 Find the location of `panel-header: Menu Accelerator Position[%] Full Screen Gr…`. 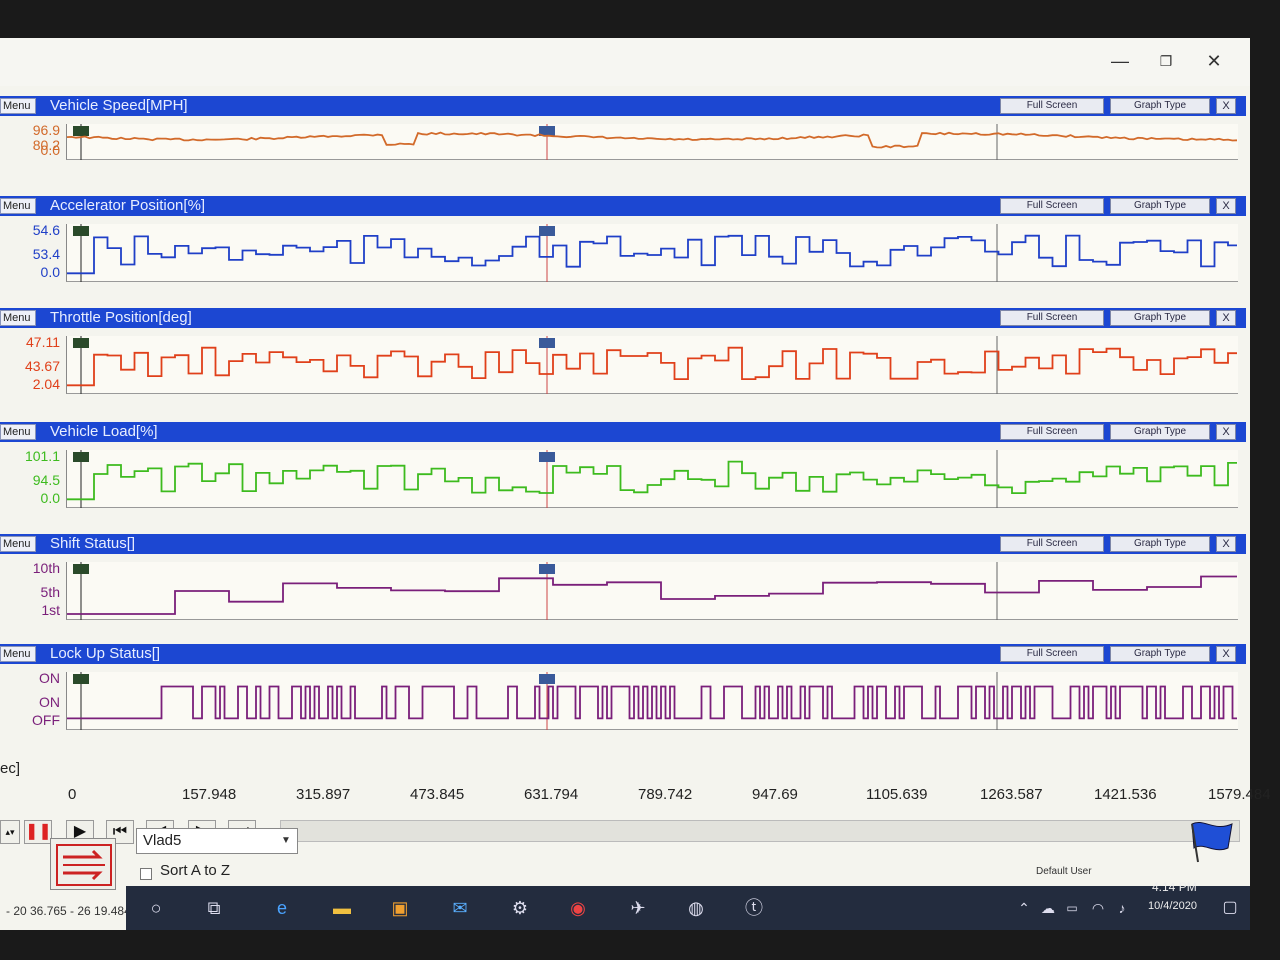

panel-header: Menu Accelerator Position[%] Full Screen Gr… is located at coordinates (623, 206).